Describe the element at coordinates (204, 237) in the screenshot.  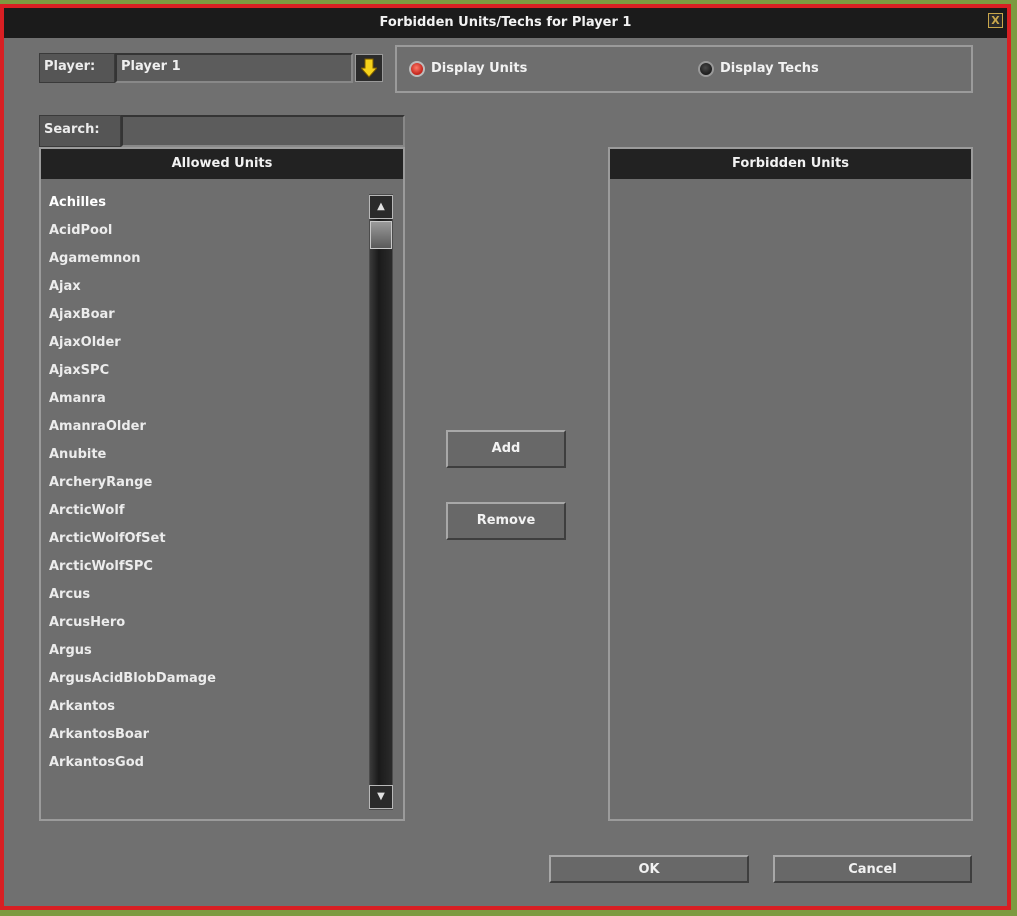
I see `list-item: AcidPool` at that location.